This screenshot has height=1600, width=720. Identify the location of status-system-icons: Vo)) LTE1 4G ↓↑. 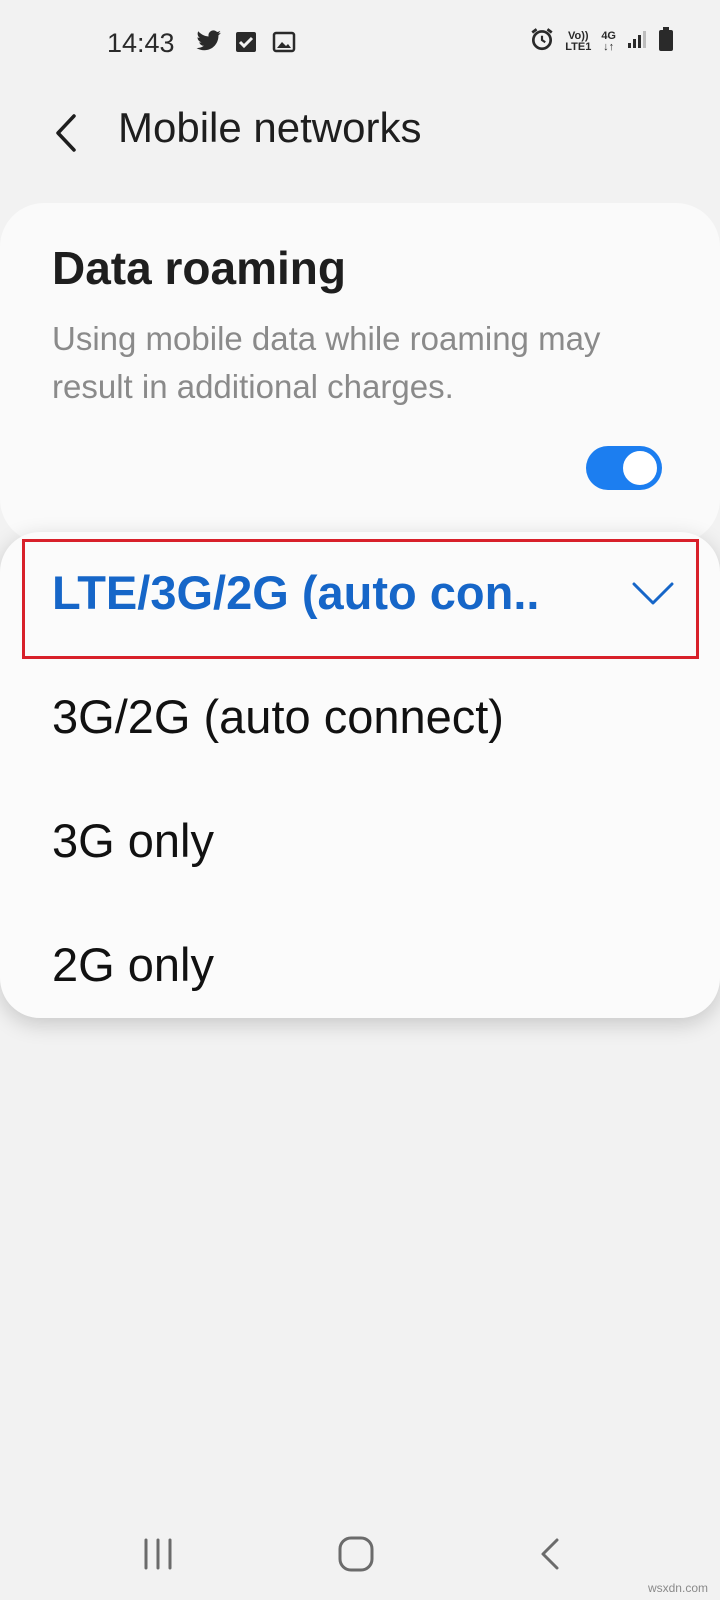
(601, 41).